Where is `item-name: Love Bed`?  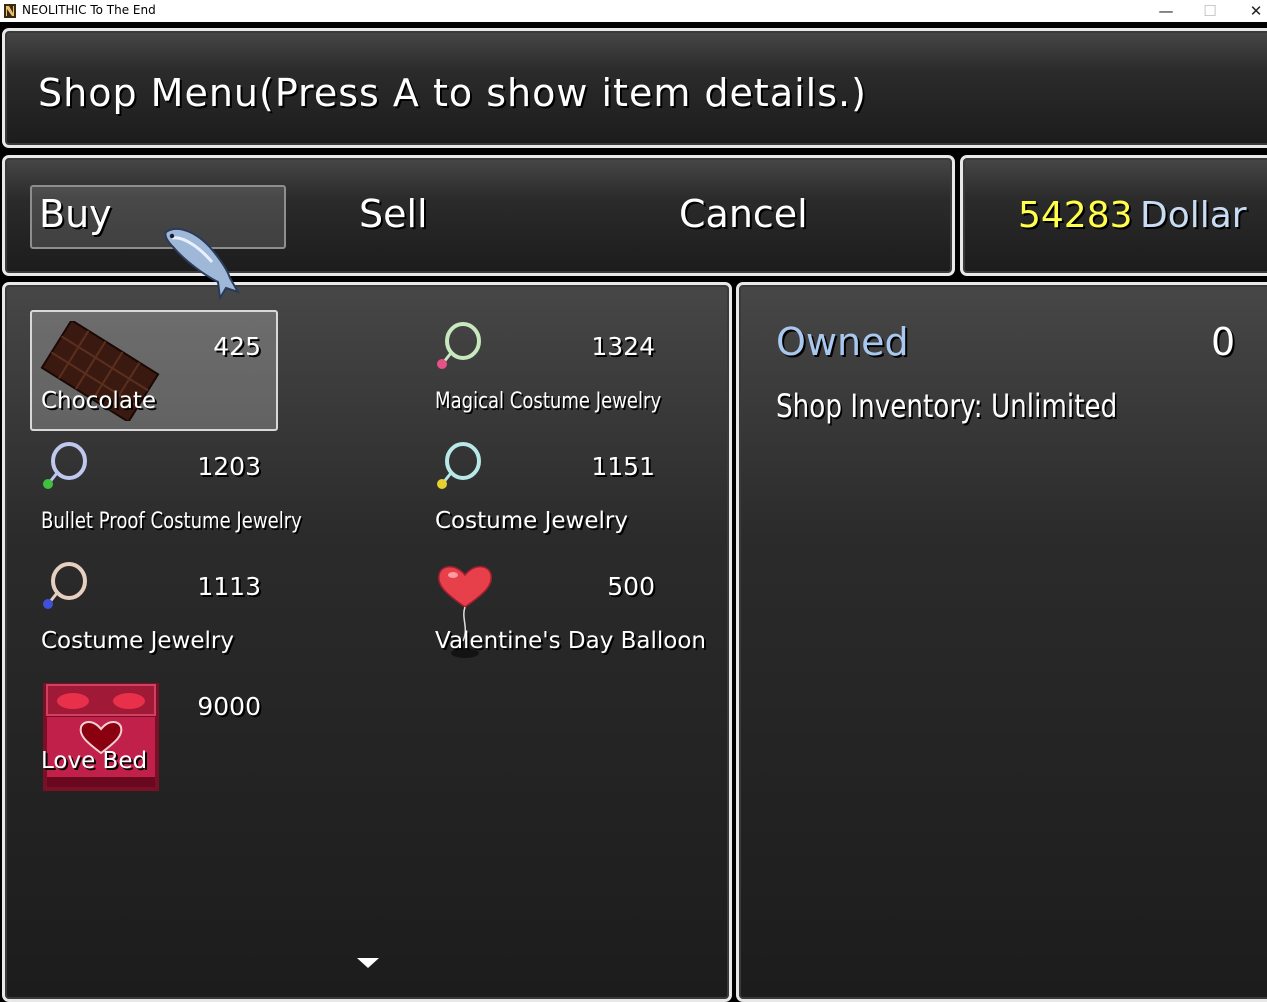
item-name: Love Bed is located at coordinates (94, 761).